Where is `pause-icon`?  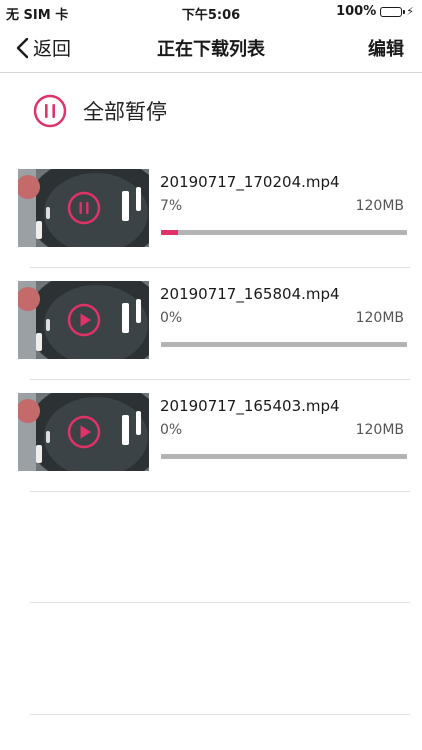 pause-icon is located at coordinates (84, 208).